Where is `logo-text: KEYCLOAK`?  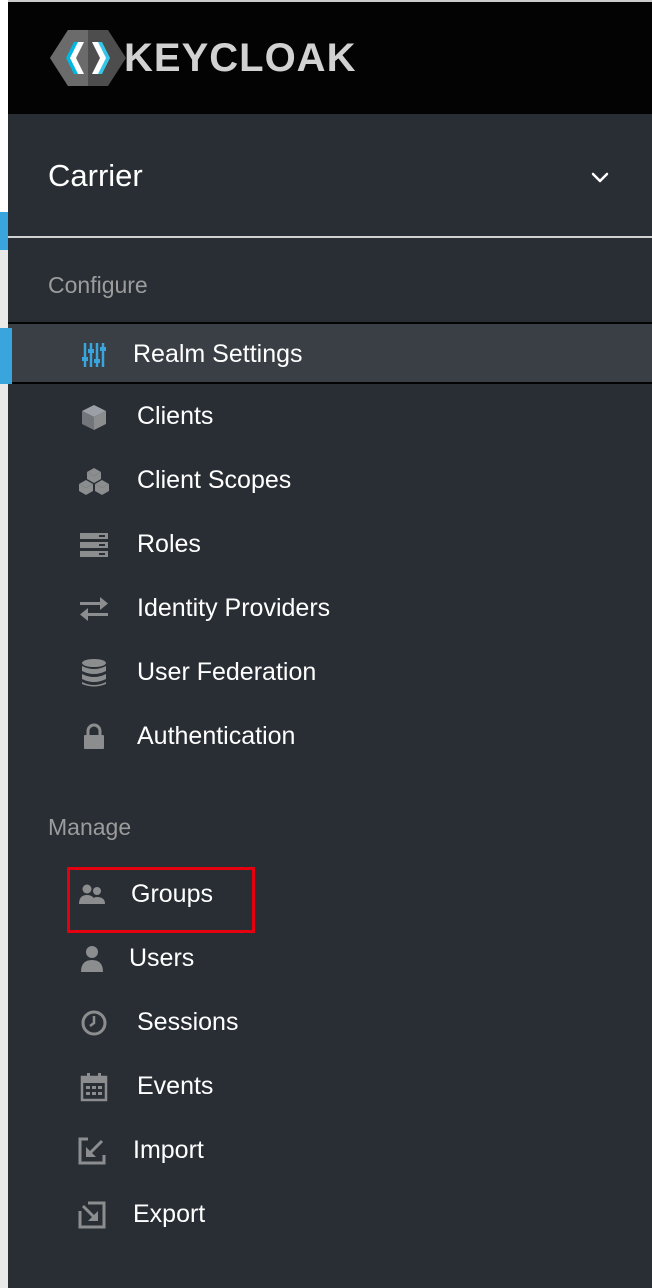
logo-text: KEYCLOAK is located at coordinates (240, 57).